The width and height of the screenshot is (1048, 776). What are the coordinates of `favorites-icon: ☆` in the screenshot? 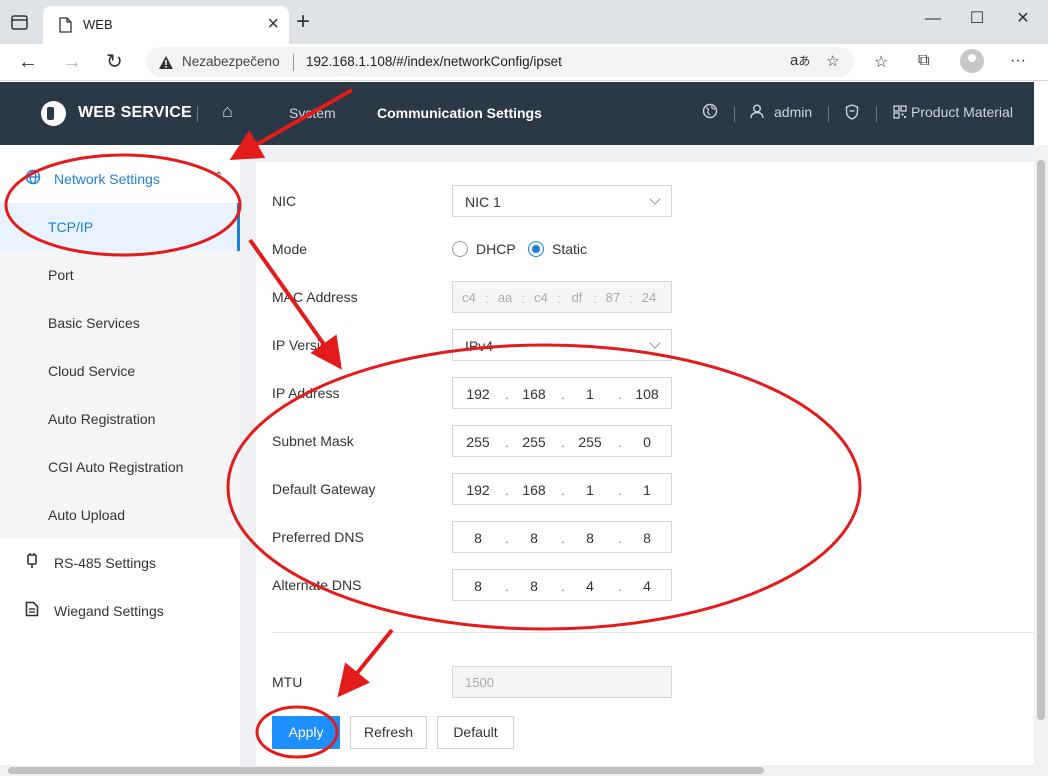 It's located at (881, 62).